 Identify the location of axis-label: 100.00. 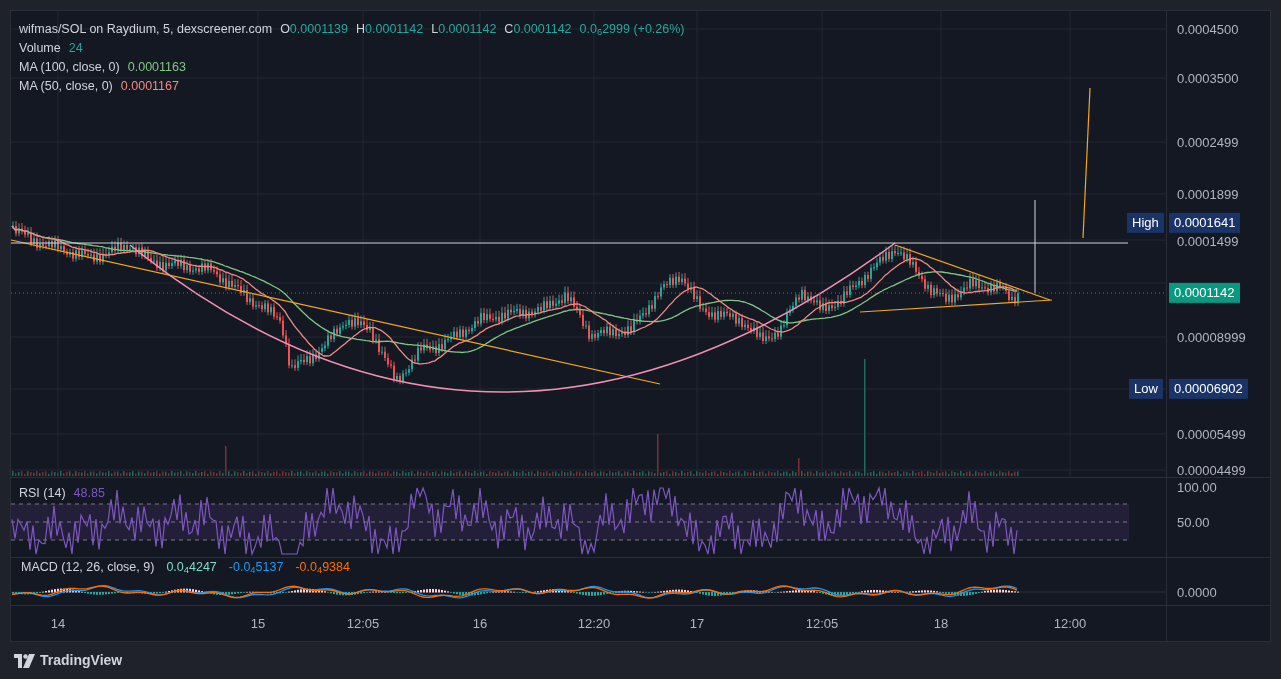
(1197, 487).